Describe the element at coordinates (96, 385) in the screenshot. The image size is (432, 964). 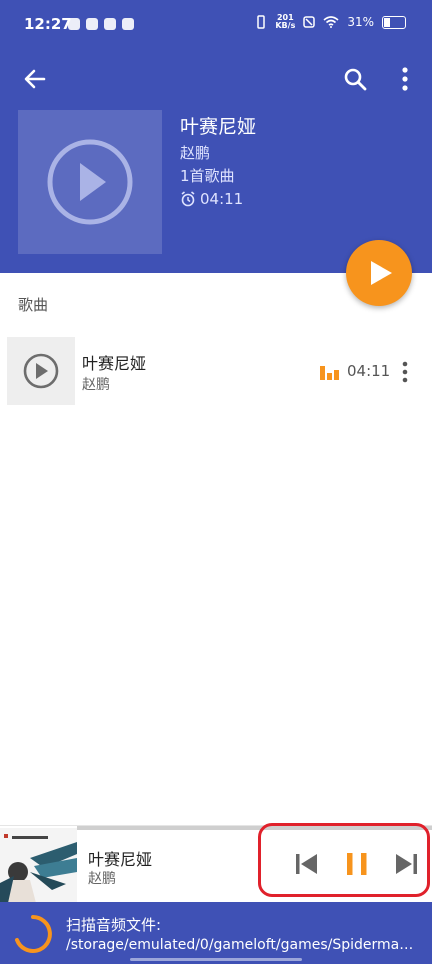
I see `song-artist: 赵鹏` at that location.